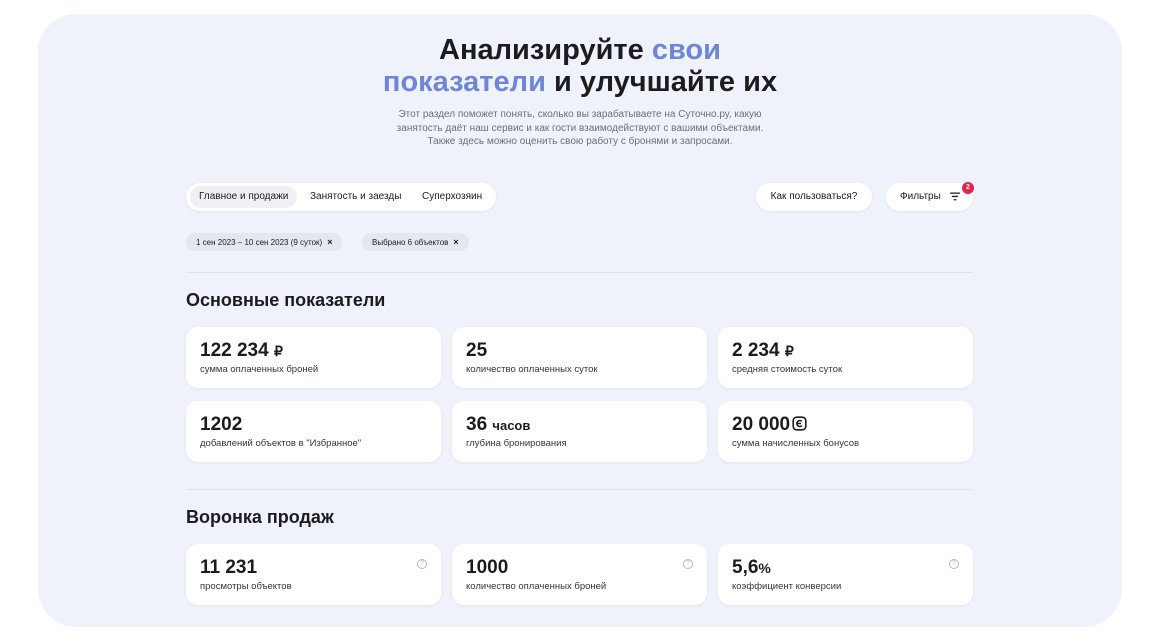 Image resolution: width=1160 pixels, height=638 pixels. What do you see at coordinates (787, 586) in the screenshot?
I see `metric-label: коэффициент конверсии` at bounding box center [787, 586].